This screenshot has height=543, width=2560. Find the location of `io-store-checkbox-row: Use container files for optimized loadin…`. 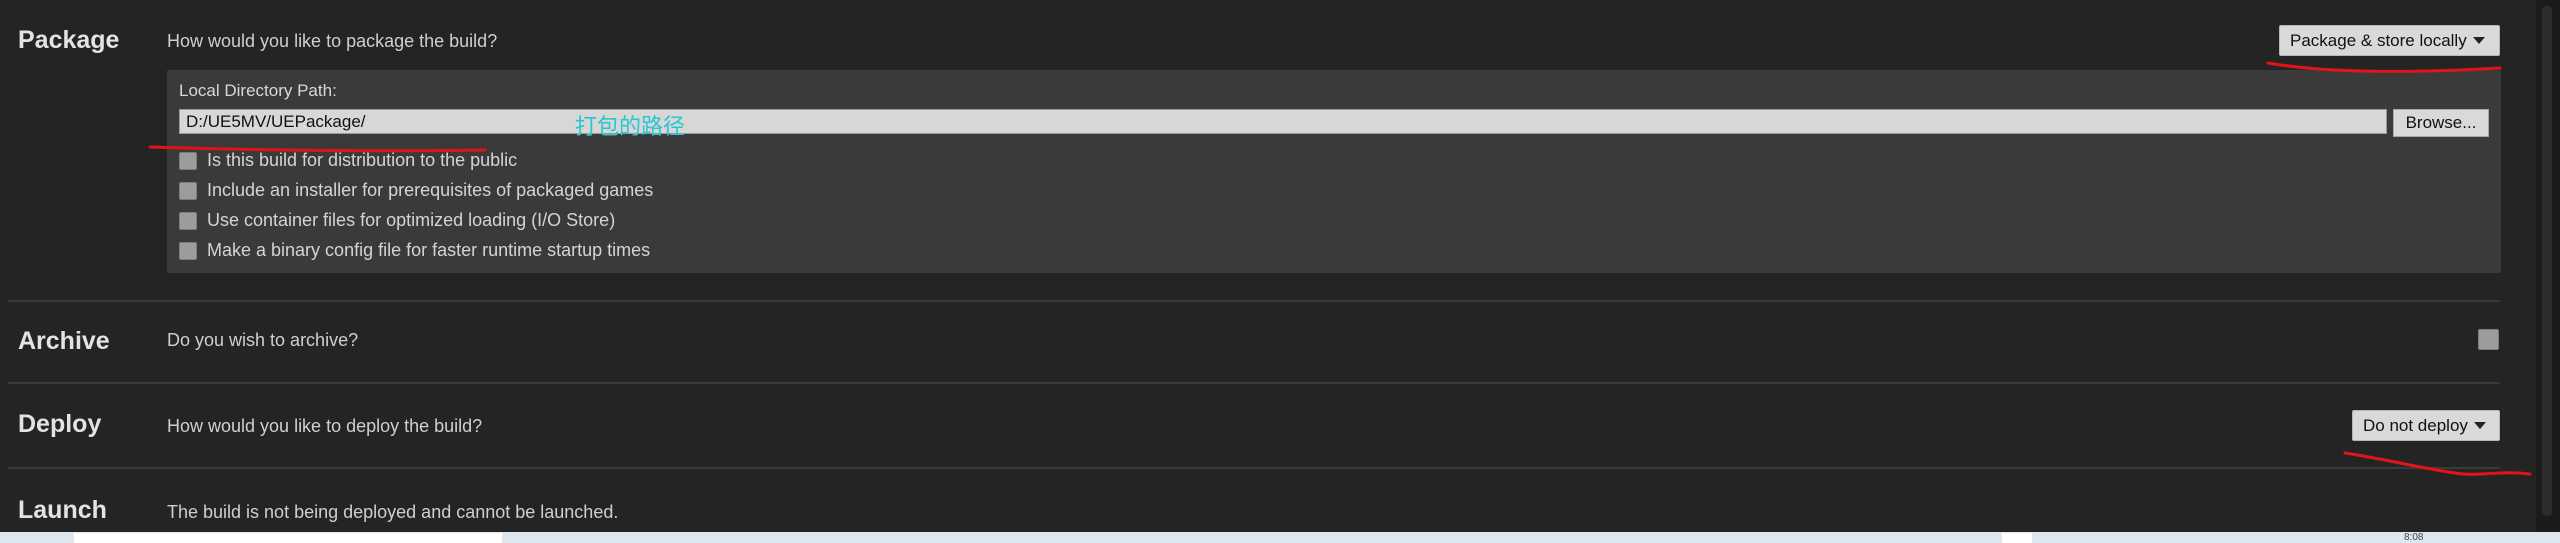

io-store-checkbox-row: Use container files for optimized loadin… is located at coordinates (397, 220).